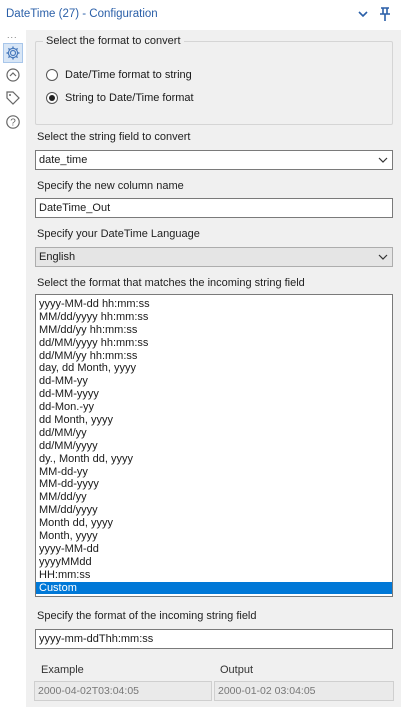 The width and height of the screenshot is (401, 707). I want to click on language-label: Specify your DateTime Language, so click(118, 234).